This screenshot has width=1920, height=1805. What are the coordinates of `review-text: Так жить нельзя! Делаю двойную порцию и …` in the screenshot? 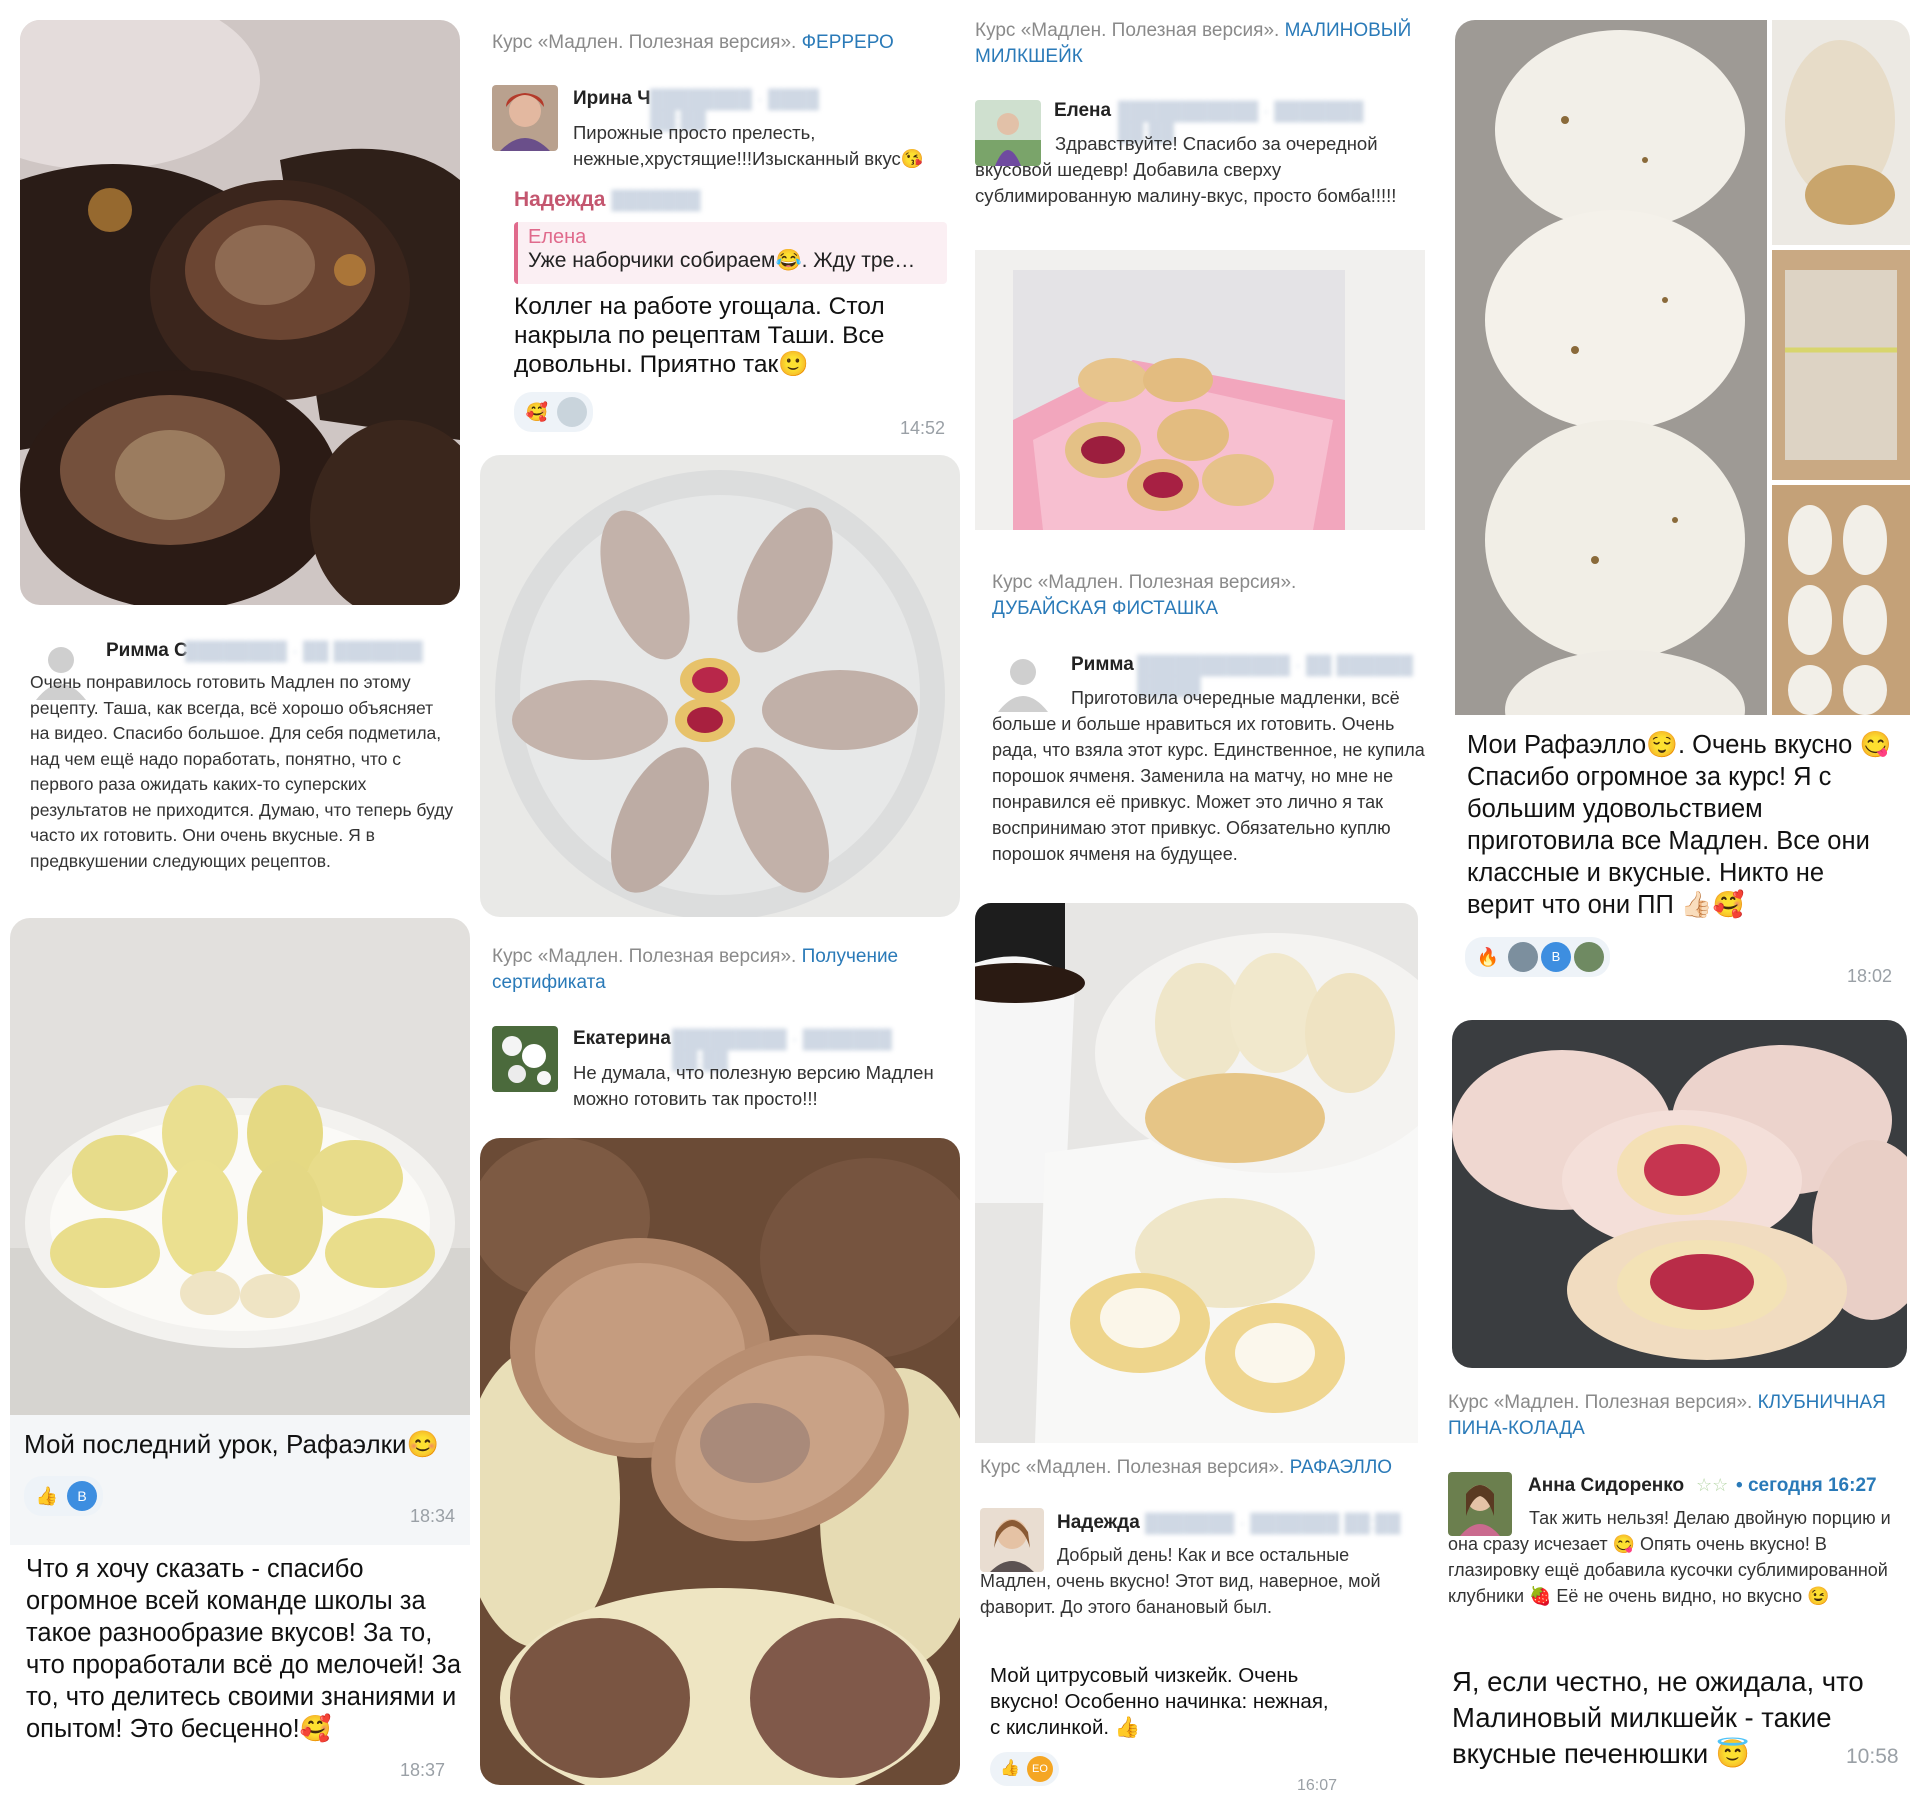 It's located at (1669, 1557).